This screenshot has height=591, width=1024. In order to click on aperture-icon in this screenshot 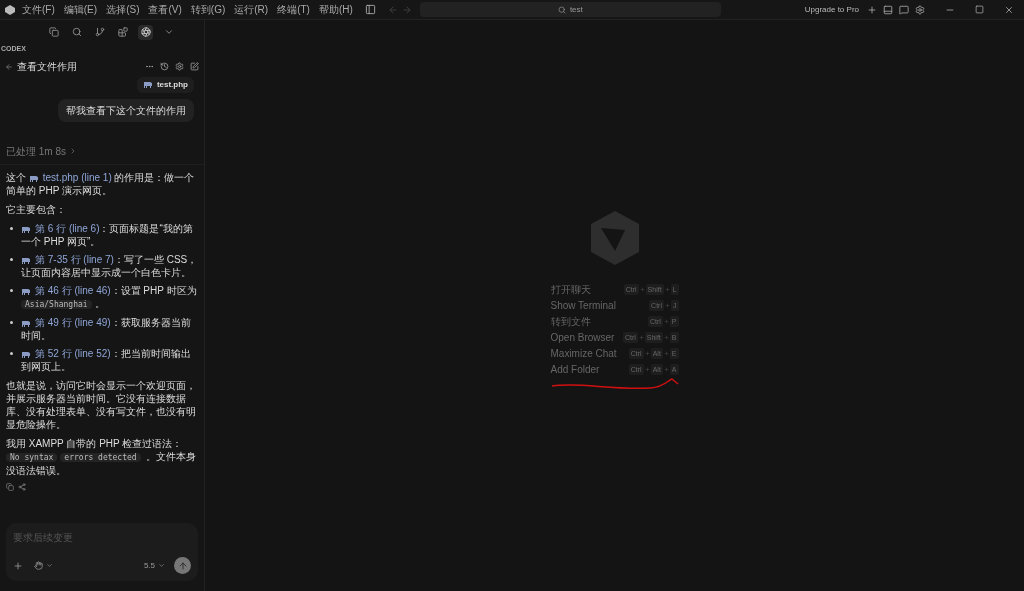, I will do `click(145, 32)`.